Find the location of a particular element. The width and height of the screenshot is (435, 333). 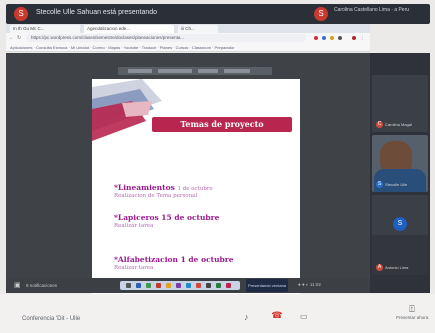

meeting-code: Conferencia 'Dit - Ulle is located at coordinates (51, 319).